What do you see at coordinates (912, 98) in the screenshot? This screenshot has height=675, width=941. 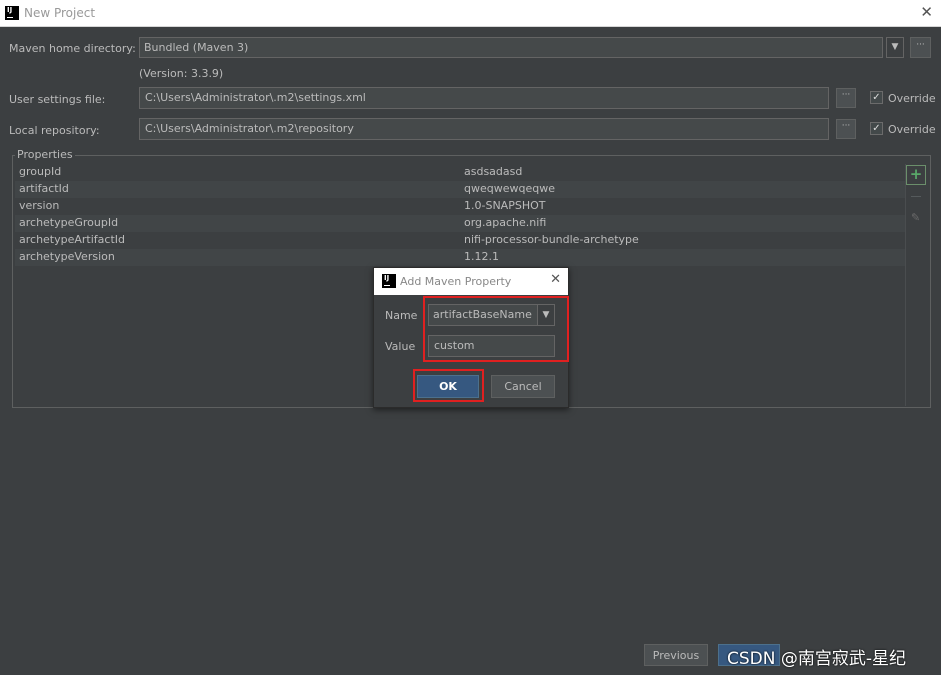 I see `user-settings-override-label: Override` at bounding box center [912, 98].